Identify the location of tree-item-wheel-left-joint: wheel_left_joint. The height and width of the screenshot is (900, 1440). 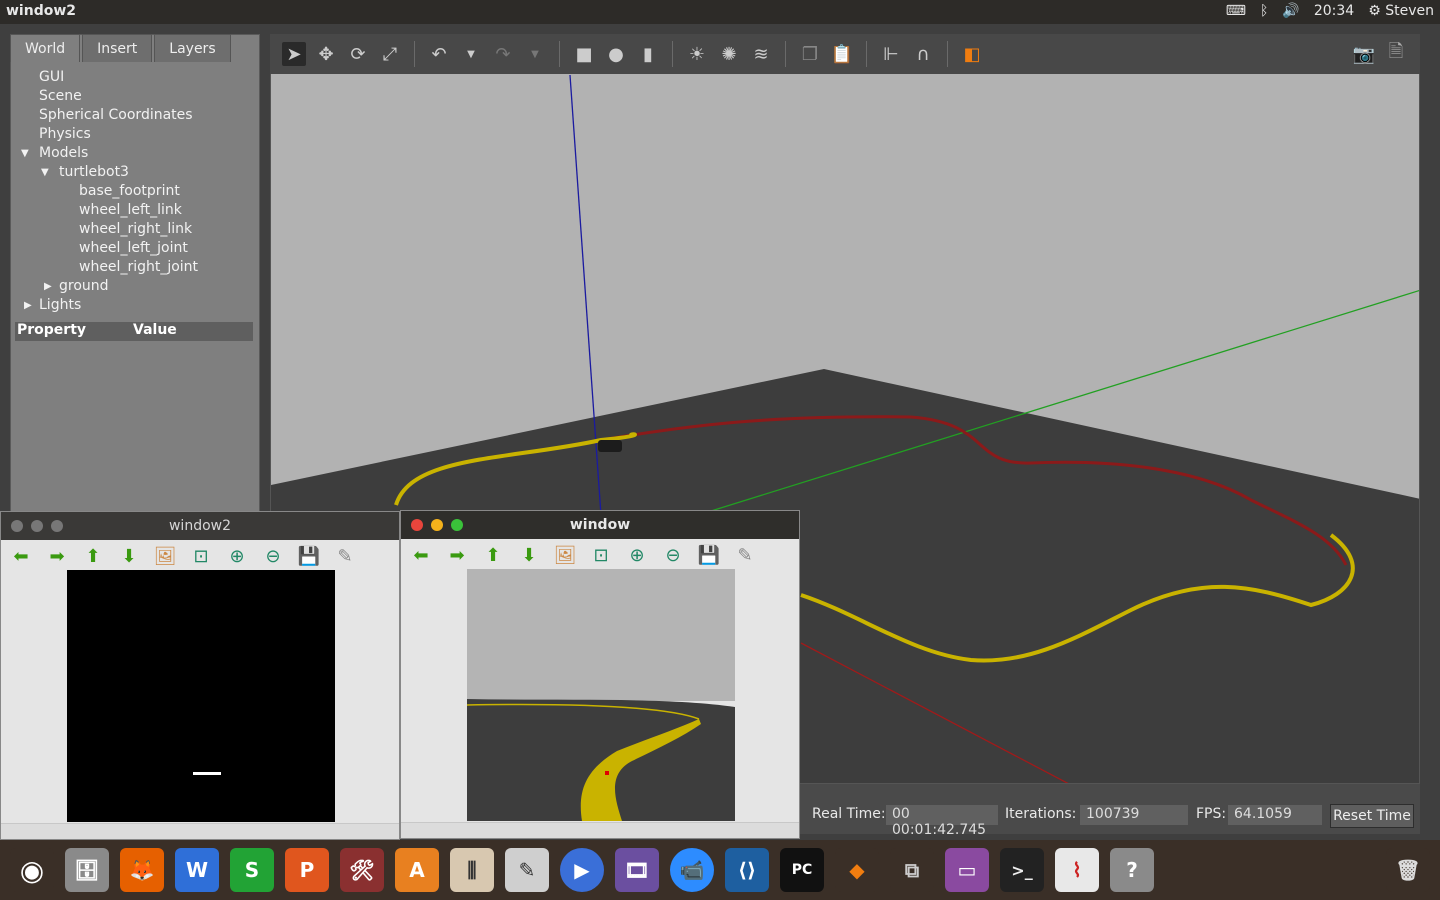
(134, 248).